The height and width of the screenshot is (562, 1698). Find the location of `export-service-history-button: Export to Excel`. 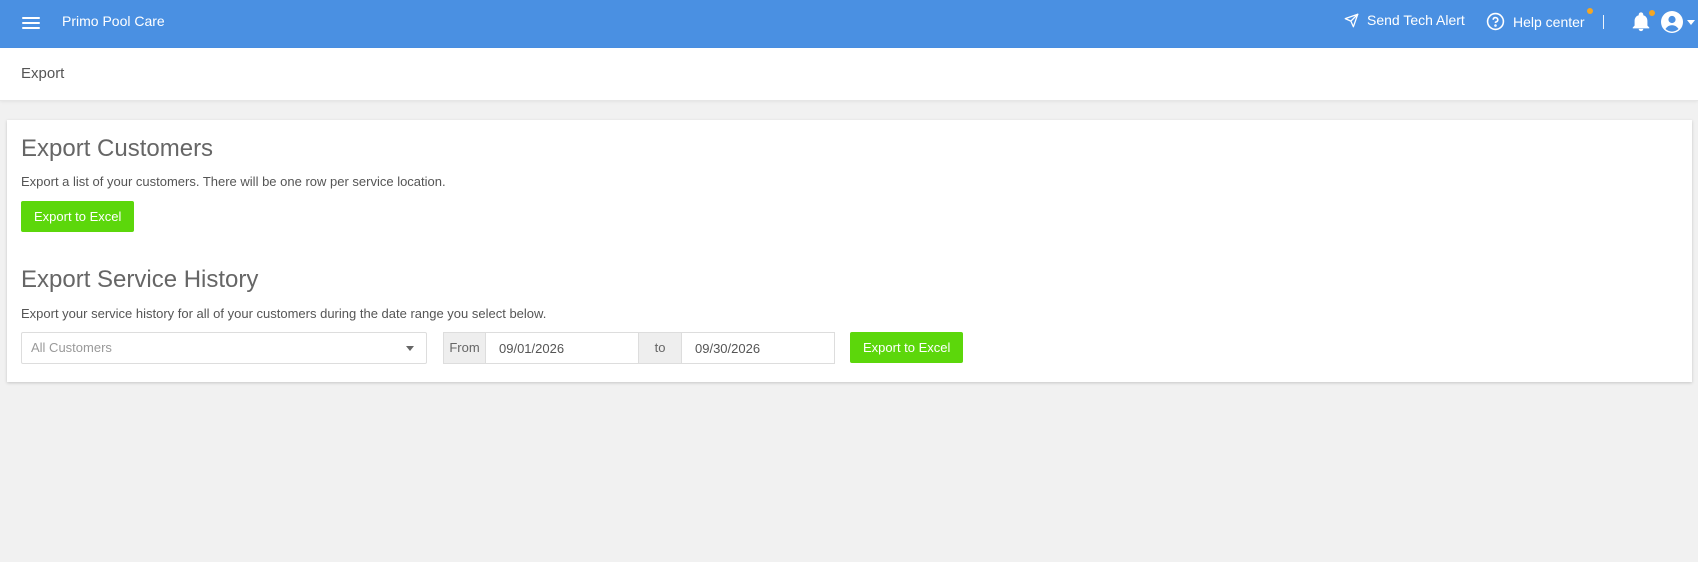

export-service-history-button: Export to Excel is located at coordinates (907, 347).